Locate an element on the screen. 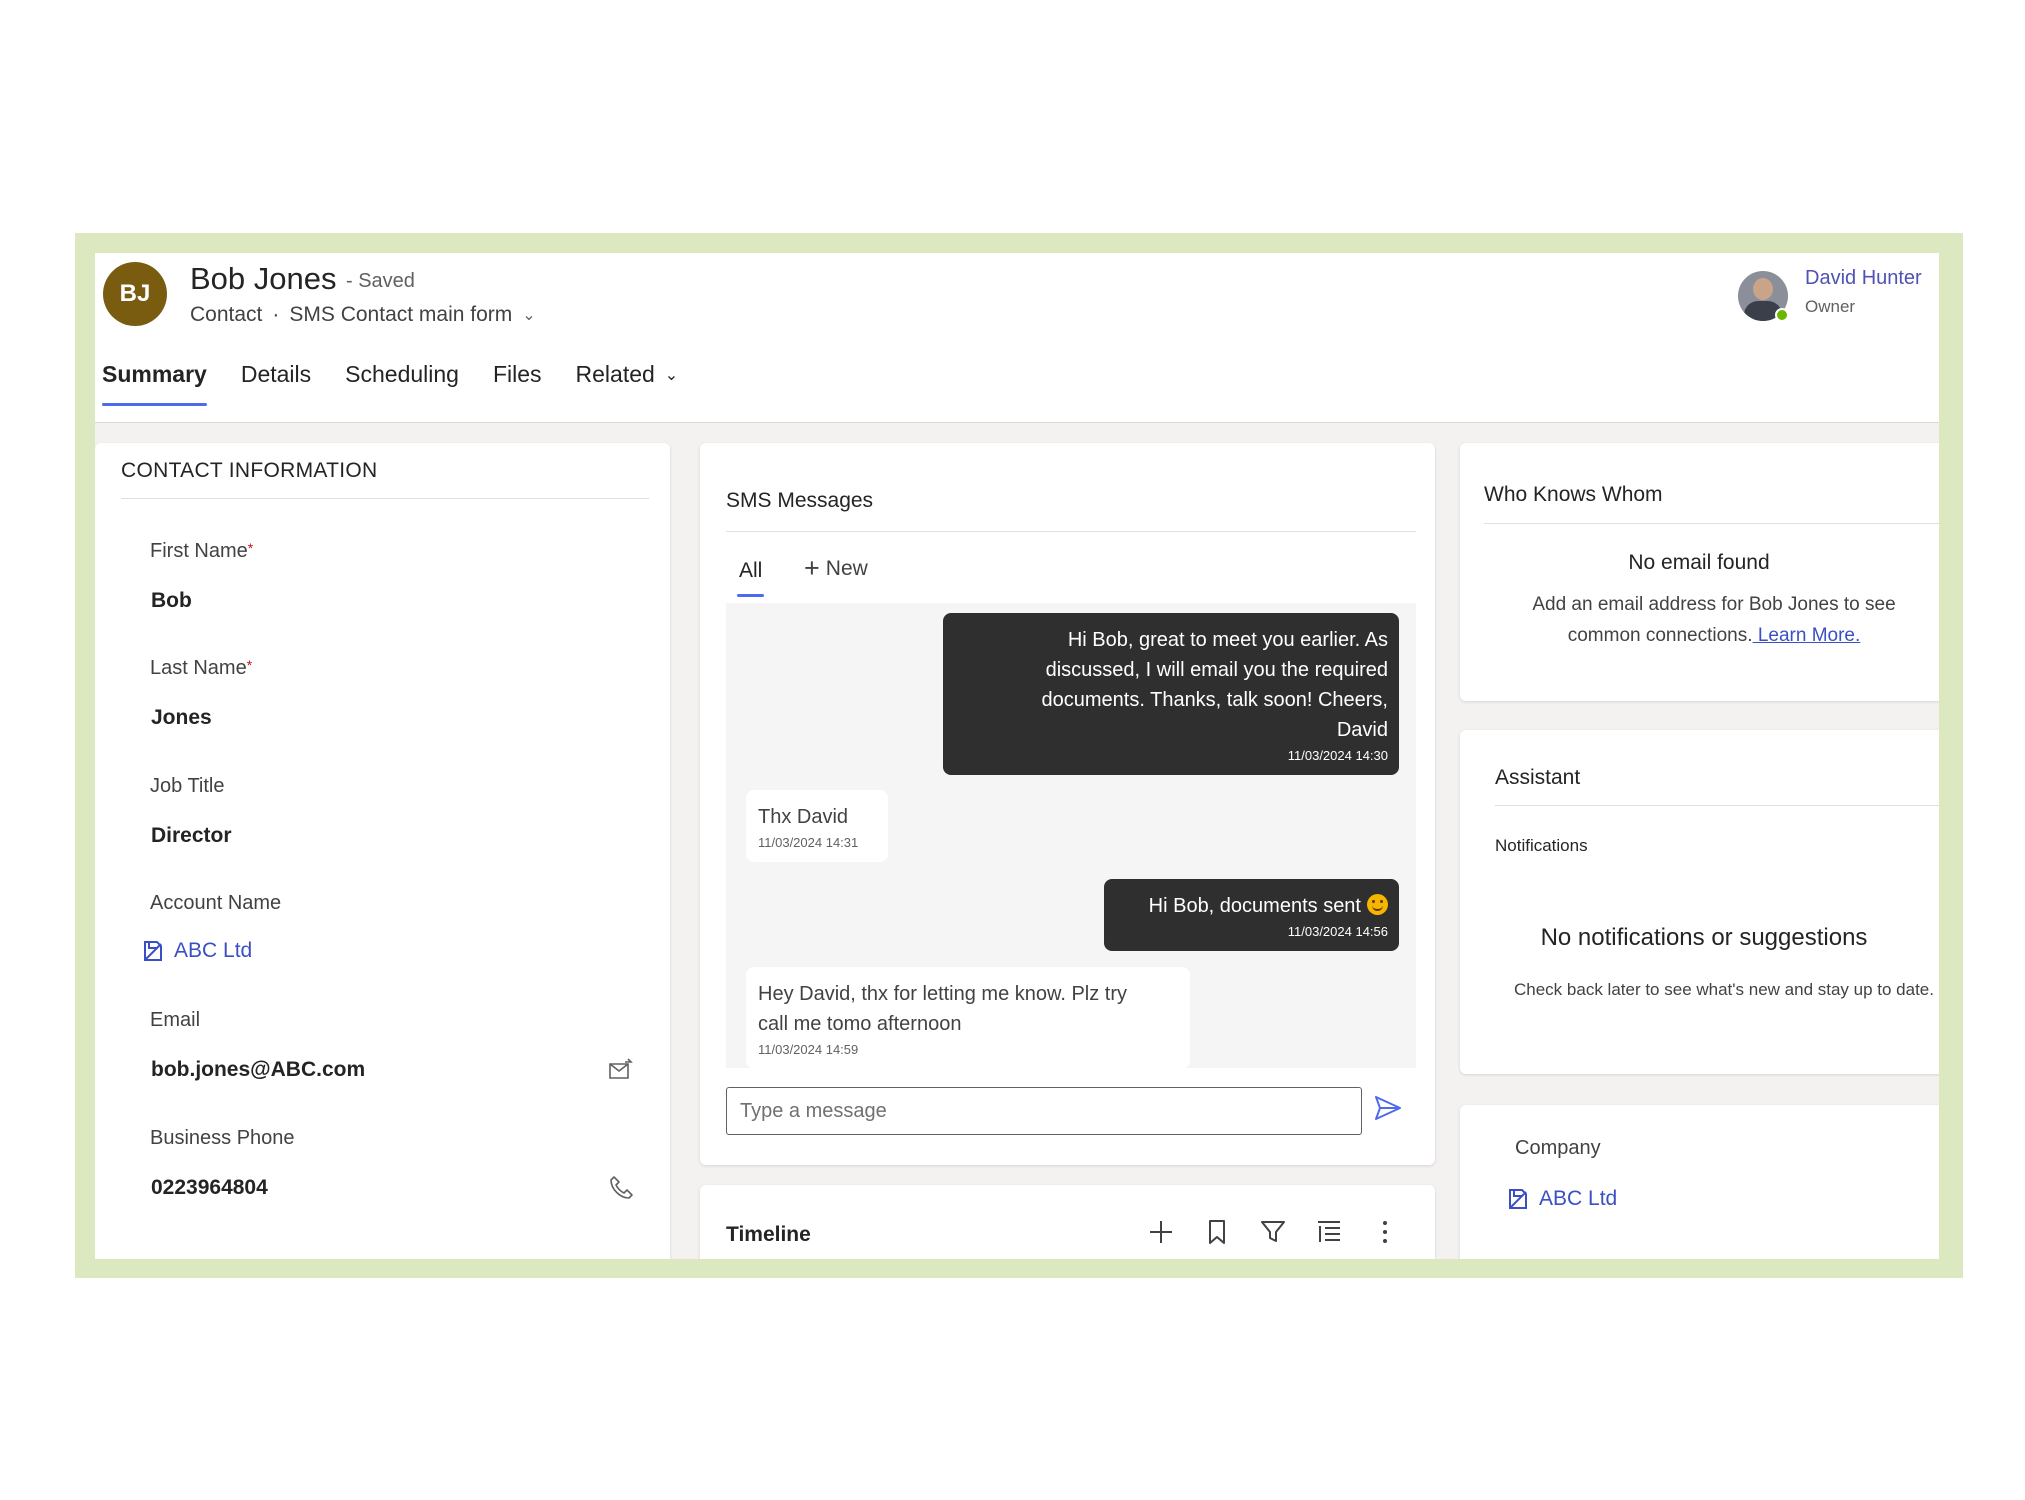  message-timestamp: 11/03/2024 14:59 is located at coordinates (808, 1049).